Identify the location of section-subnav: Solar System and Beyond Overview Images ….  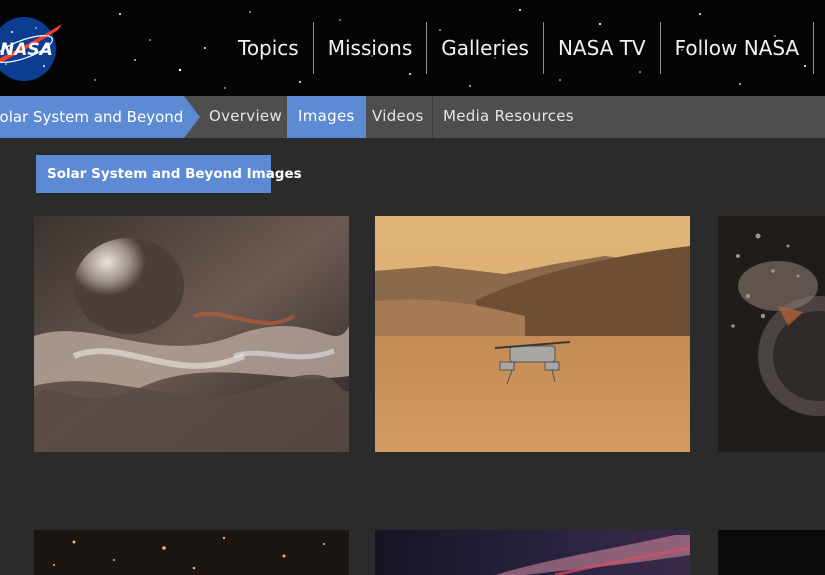
(412, 117).